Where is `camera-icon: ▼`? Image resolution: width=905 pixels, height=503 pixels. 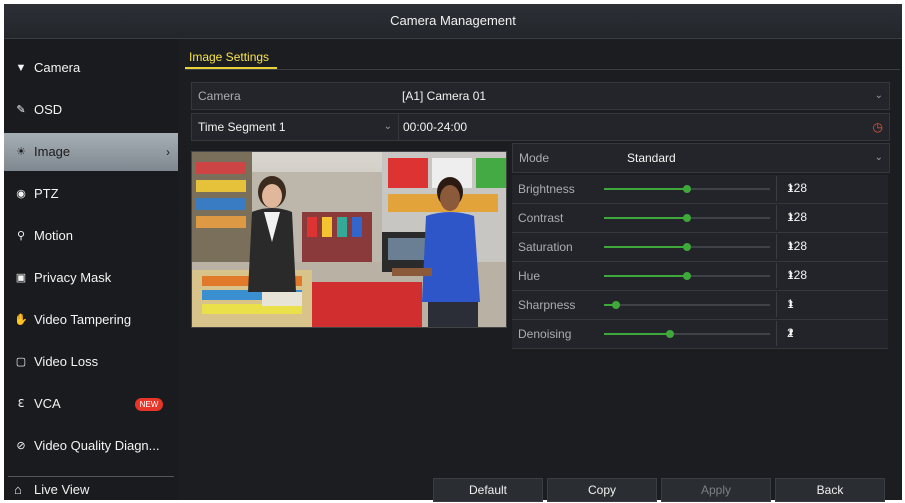 camera-icon: ▼ is located at coordinates (21, 68).